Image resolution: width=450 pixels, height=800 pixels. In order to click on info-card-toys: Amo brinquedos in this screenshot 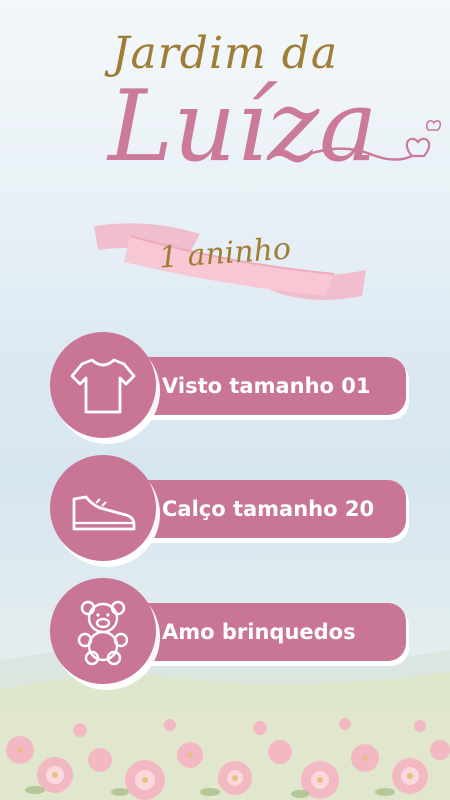, I will do `click(230, 633)`.